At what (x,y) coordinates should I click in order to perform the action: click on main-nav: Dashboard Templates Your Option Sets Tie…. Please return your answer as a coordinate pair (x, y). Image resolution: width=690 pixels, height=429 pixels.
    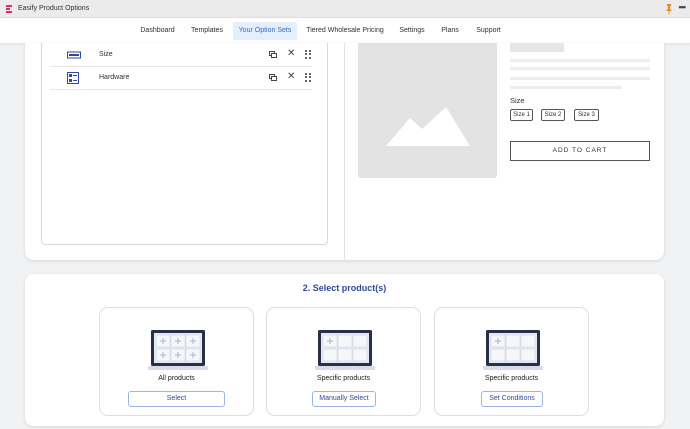
    Looking at the image, I should click on (345, 31).